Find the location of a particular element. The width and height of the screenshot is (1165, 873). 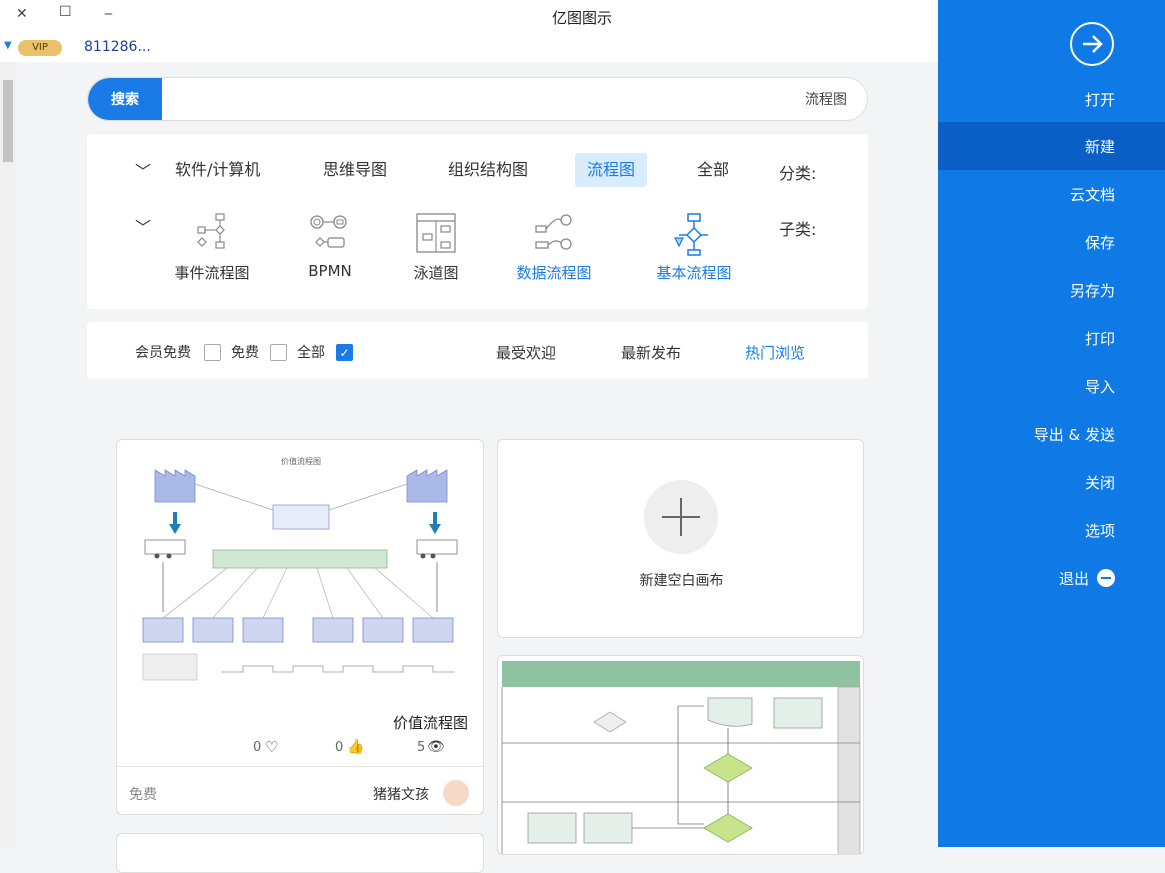

thumbnail-title: 价值流程图 is located at coordinates (301, 461).